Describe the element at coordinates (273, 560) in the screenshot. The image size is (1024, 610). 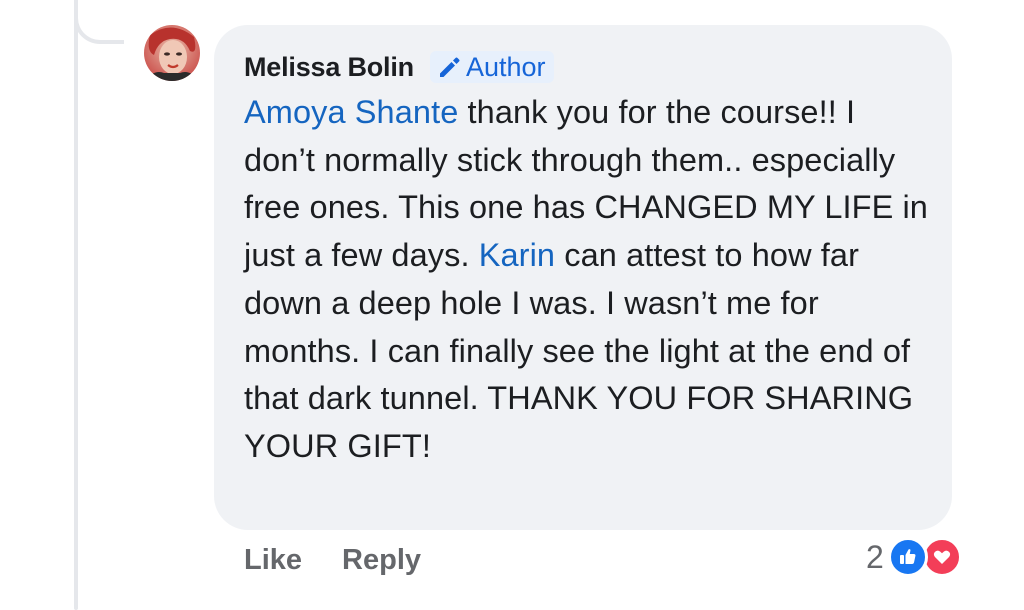
I see `like-button: Like` at that location.